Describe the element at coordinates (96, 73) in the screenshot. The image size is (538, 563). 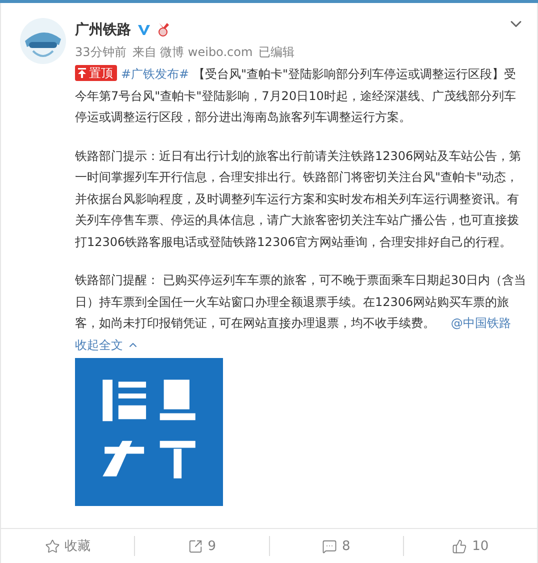
I see `pinned-badge: 置顶` at that location.